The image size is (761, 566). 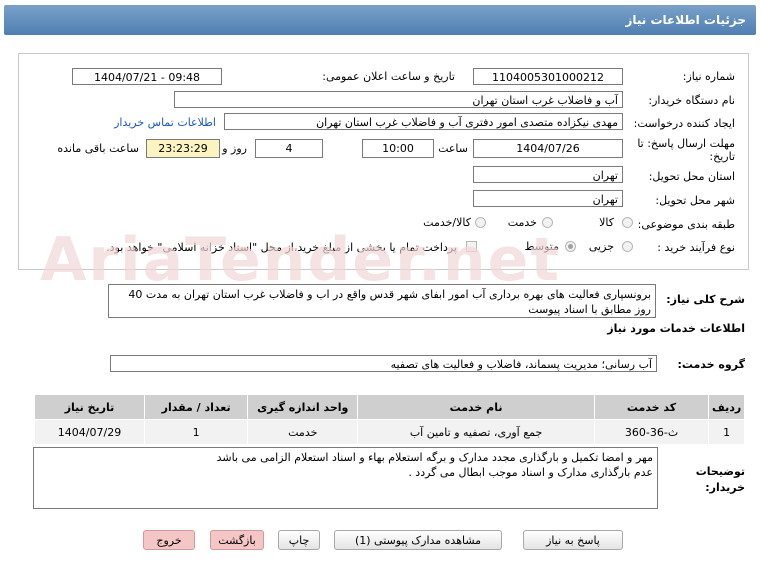 I want to click on cell-service-name: جمع آوری، تصفیه و تامین آب, so click(x=476, y=432).